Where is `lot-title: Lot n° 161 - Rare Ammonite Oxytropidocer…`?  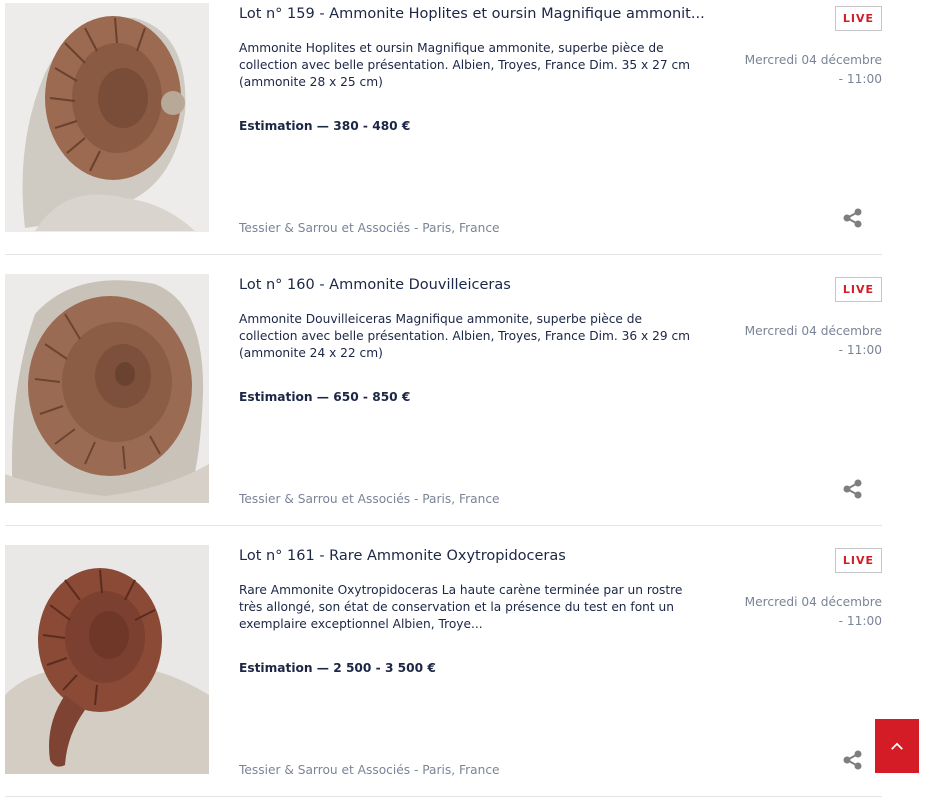 lot-title: Lot n° 161 - Rare Ammonite Oxytropidocer… is located at coordinates (474, 556).